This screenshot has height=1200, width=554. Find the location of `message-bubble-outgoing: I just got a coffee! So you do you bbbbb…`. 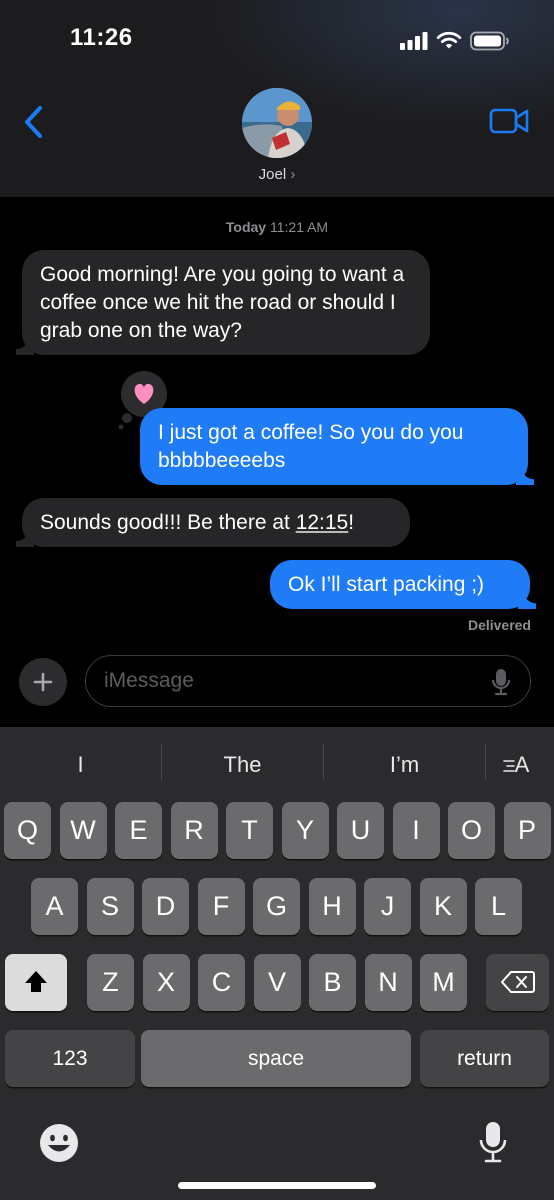

message-bubble-outgoing: I just got a coffee! So you do you bbbbb… is located at coordinates (337, 446).